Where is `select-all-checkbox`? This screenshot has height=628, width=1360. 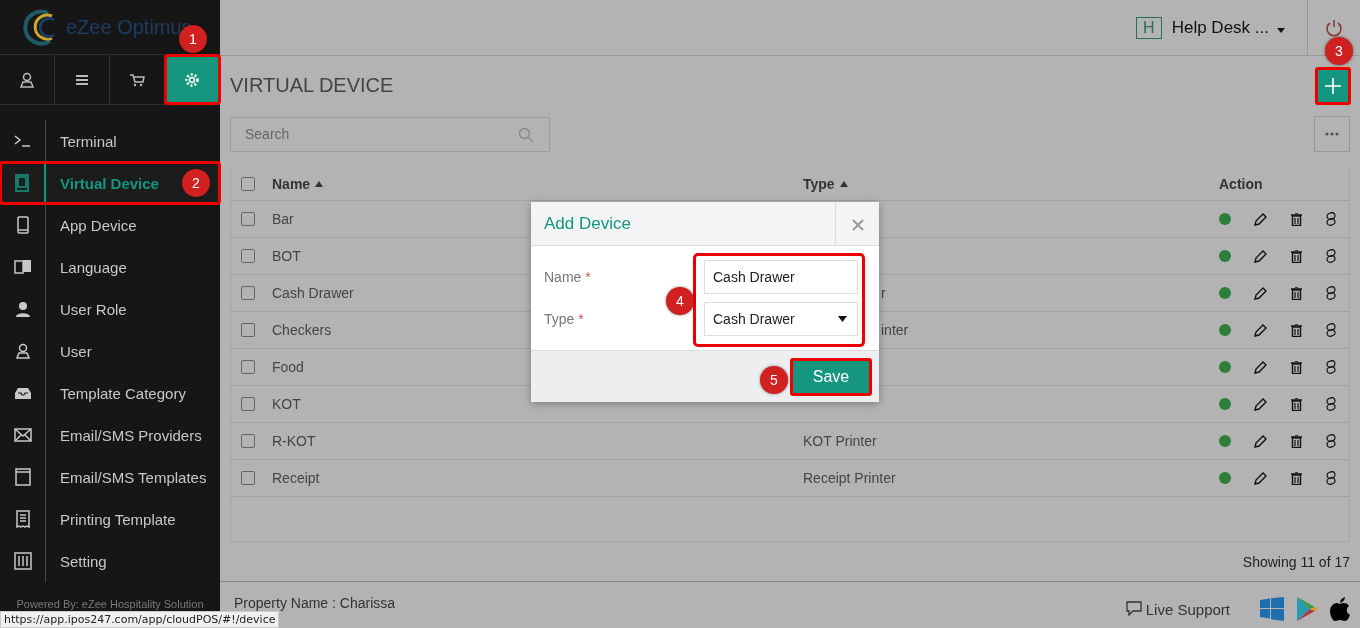
select-all-checkbox is located at coordinates (248, 184).